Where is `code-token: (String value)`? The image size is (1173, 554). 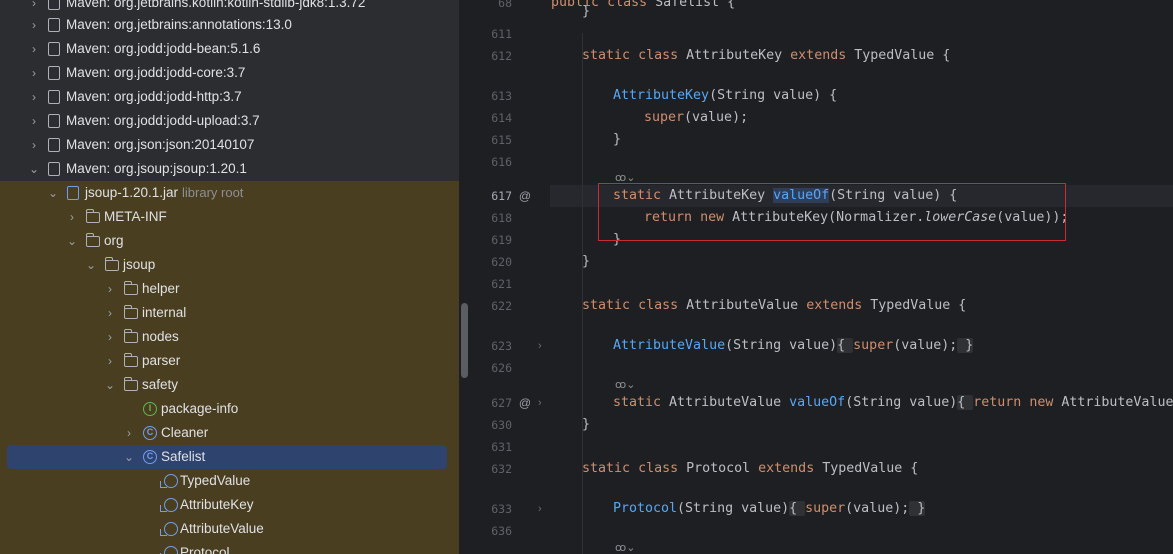 code-token: (String value) is located at coordinates (781, 345).